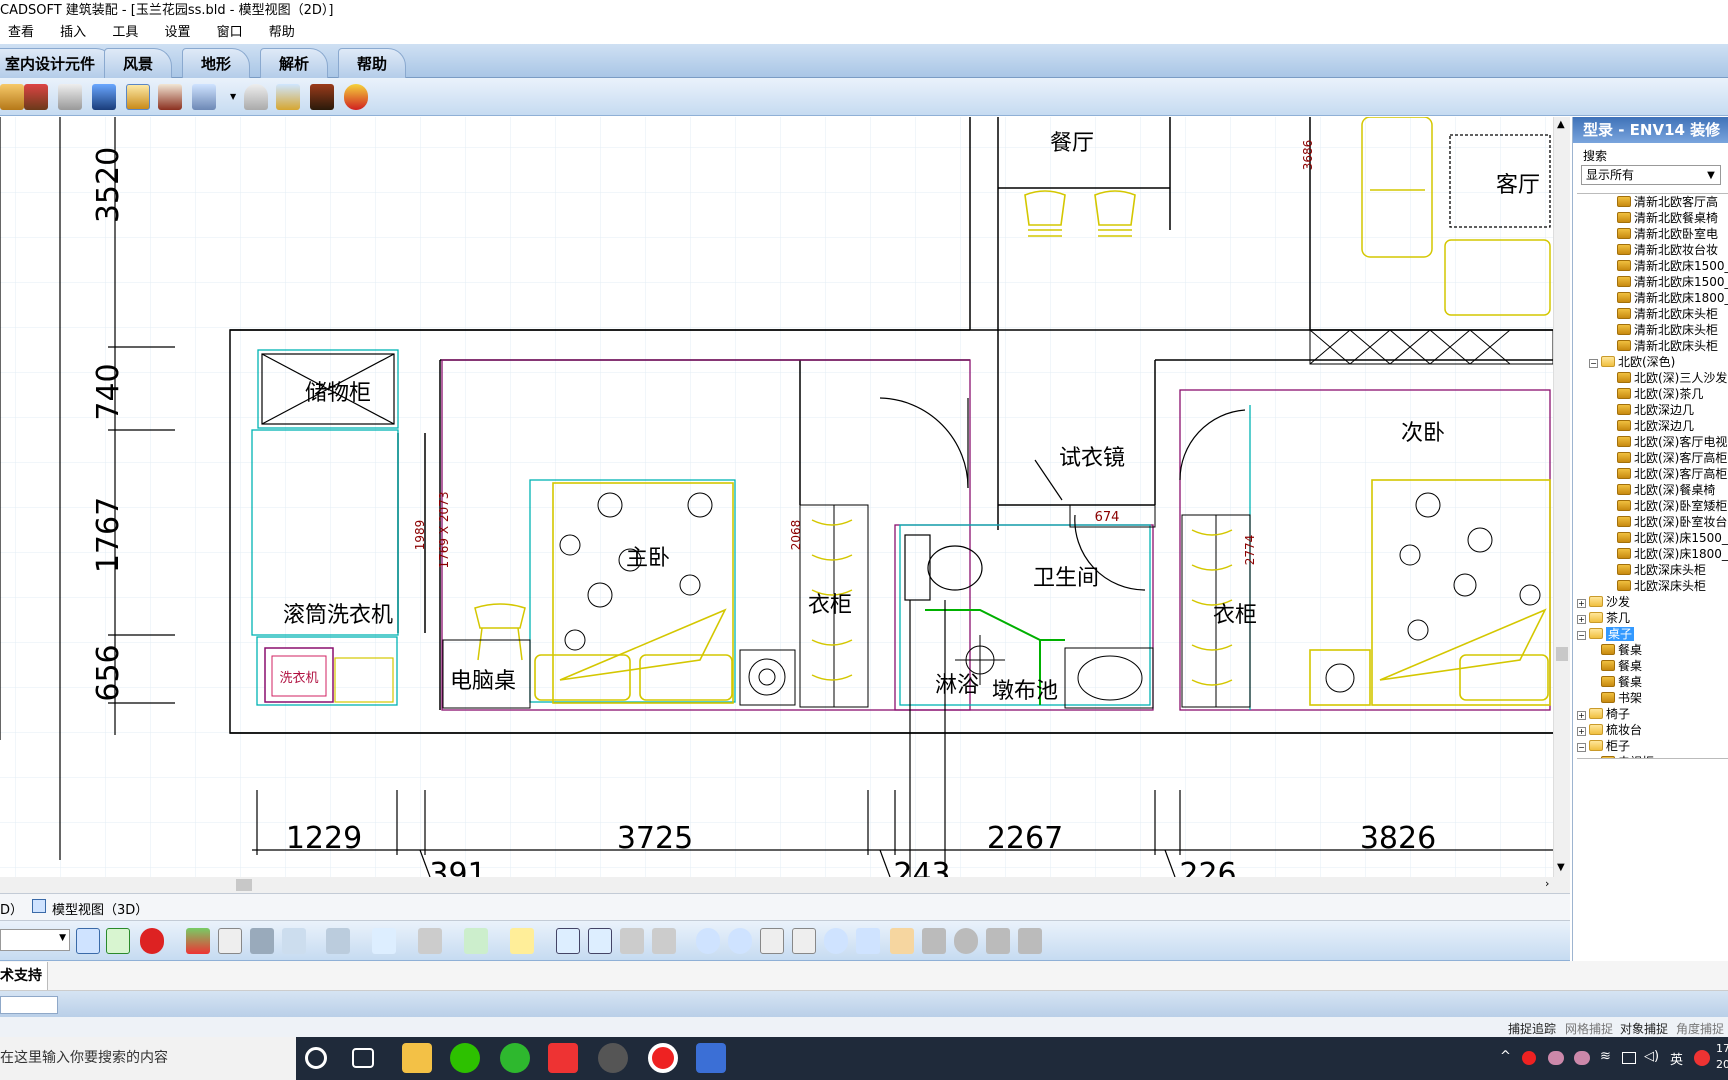 The height and width of the screenshot is (1080, 1728). What do you see at coordinates (363, 1058) in the screenshot?
I see `task-view-icon` at bounding box center [363, 1058].